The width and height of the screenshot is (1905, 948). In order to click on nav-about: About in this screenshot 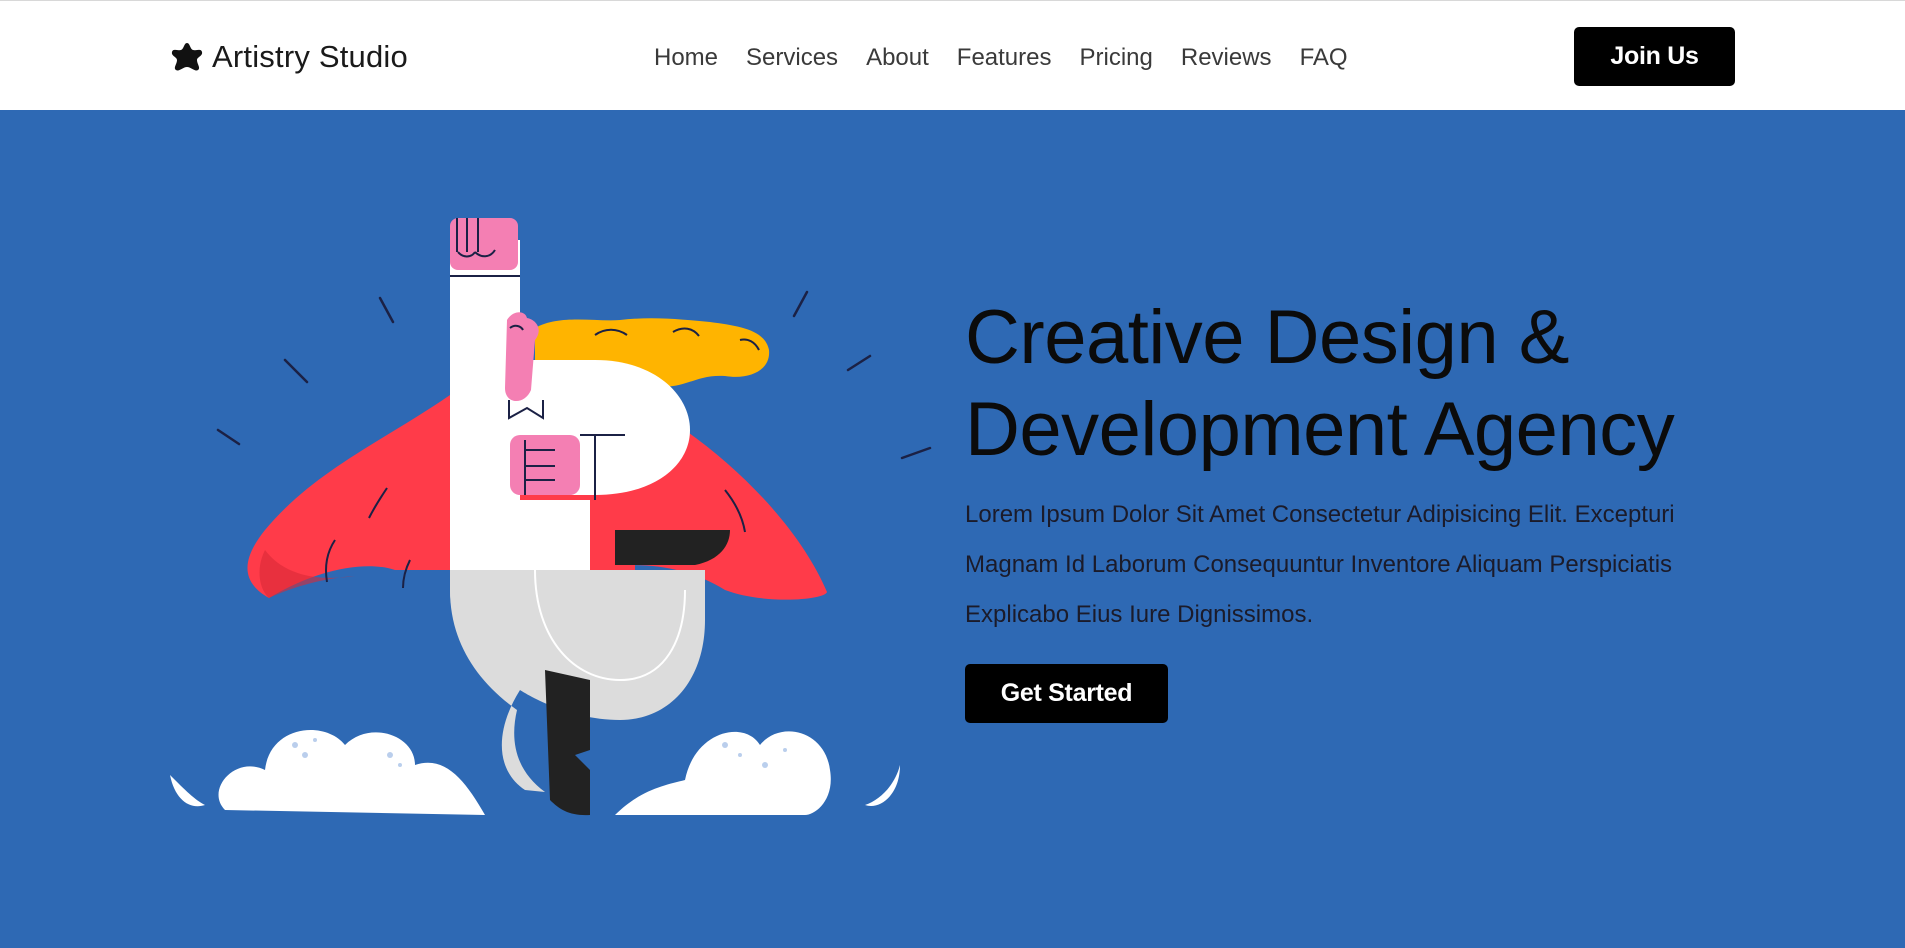, I will do `click(897, 58)`.